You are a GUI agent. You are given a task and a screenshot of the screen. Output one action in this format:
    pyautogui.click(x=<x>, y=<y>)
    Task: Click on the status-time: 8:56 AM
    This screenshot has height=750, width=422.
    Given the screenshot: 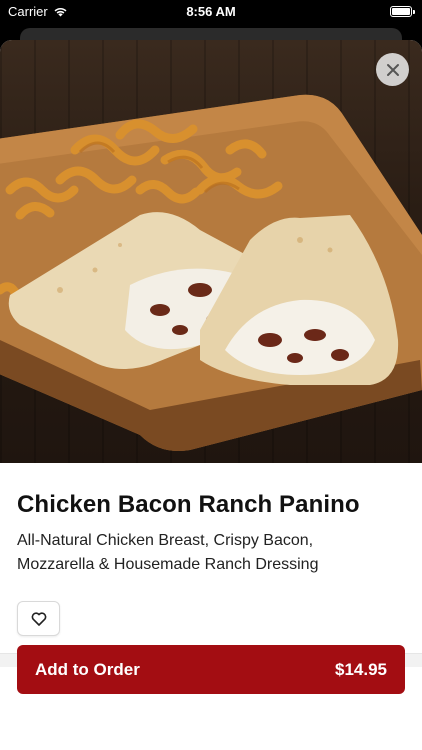 What is the action you would take?
    pyautogui.click(x=211, y=11)
    